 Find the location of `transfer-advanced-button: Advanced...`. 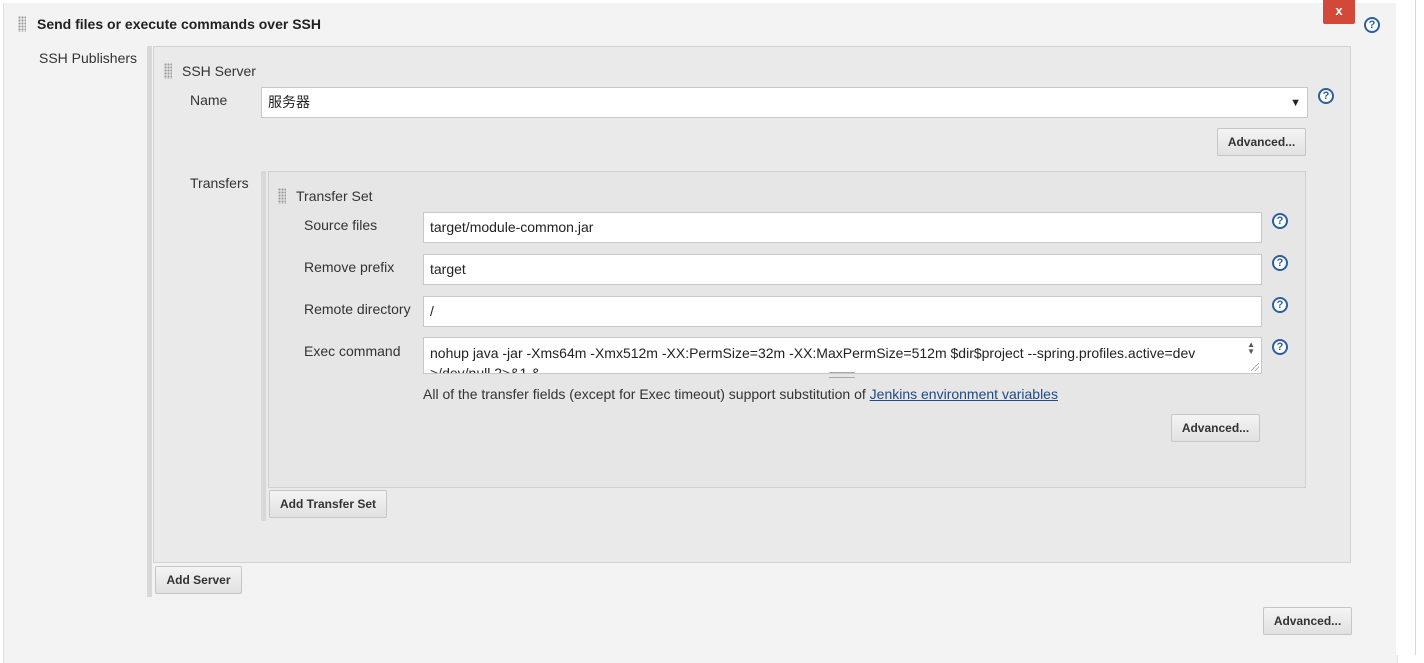

transfer-advanced-button: Advanced... is located at coordinates (1215, 428).